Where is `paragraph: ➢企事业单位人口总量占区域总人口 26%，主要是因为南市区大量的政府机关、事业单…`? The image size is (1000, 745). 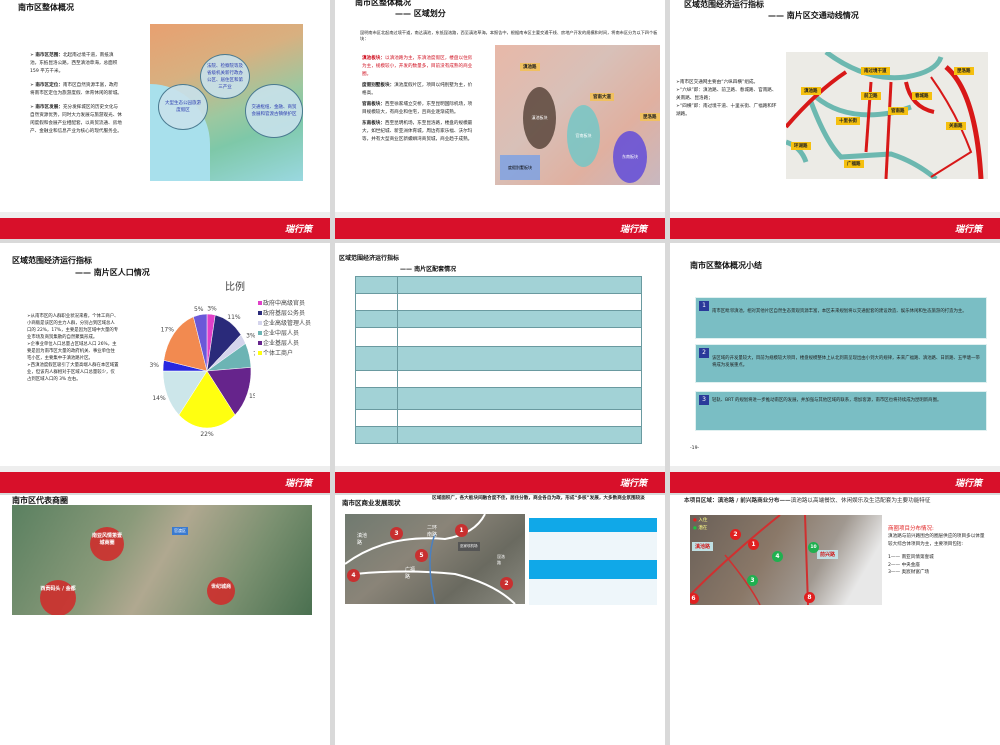 paragraph: ➢企事业单位人口总量占区域总人口 26%，主要是因为南市区大量的政府机关、事业单… is located at coordinates (72, 351).